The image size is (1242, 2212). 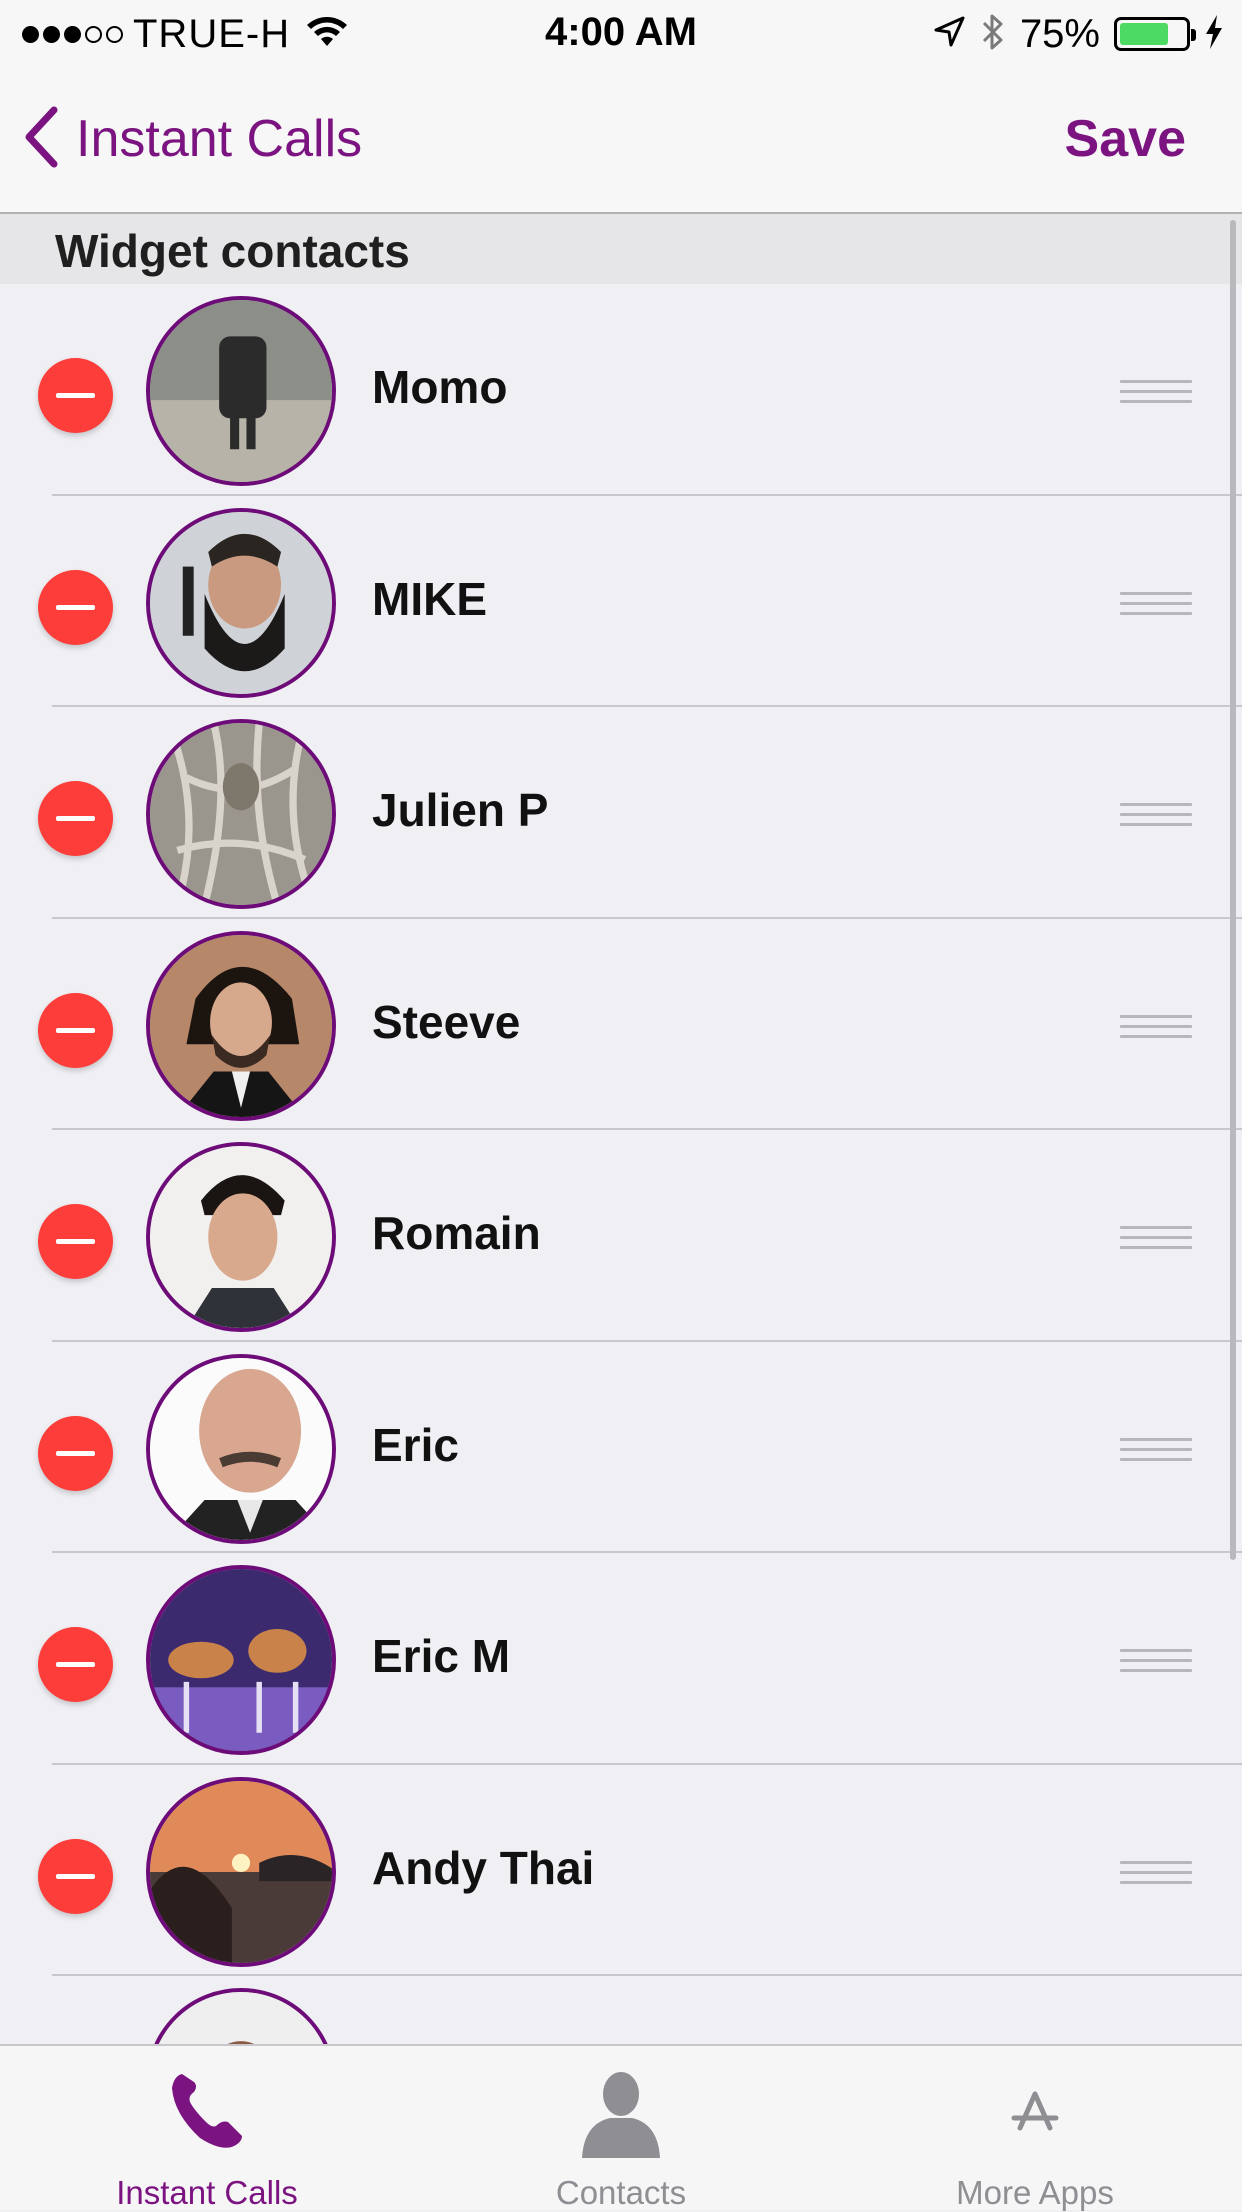 What do you see at coordinates (621, 1659) in the screenshot?
I see `contact-row: Eric M` at bounding box center [621, 1659].